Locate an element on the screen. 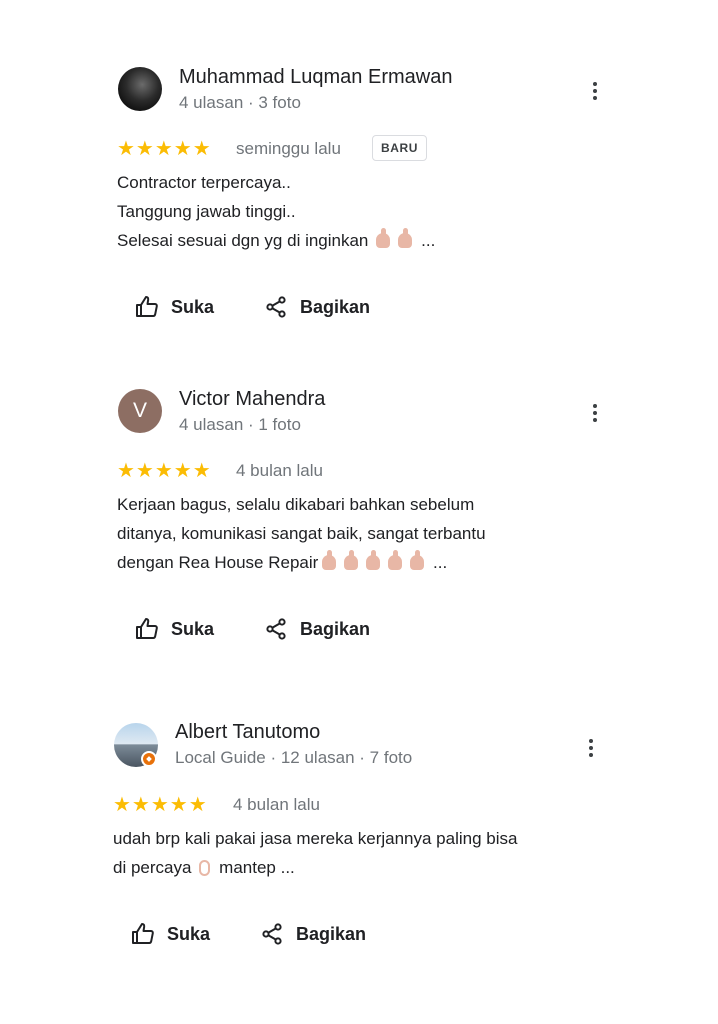 This screenshot has height=1024, width=718. share-icon is located at coordinates (272, 934).